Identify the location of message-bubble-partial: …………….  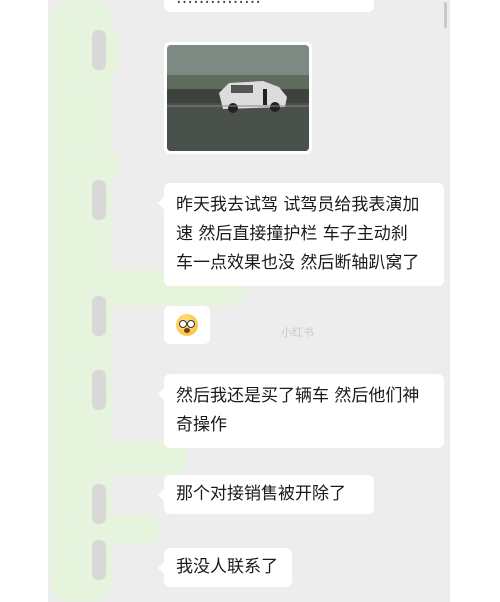
(269, 6).